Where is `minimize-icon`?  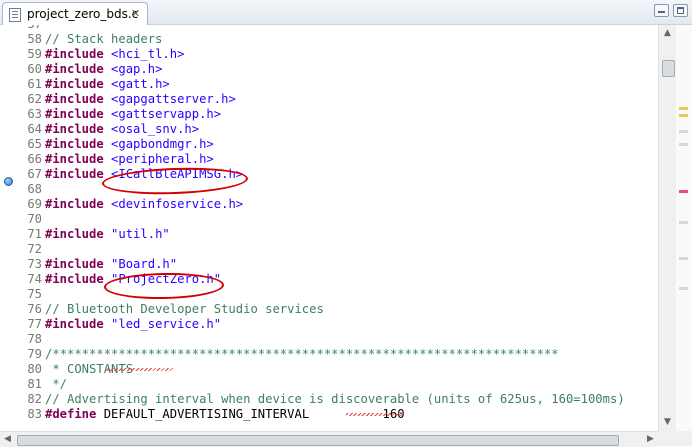 minimize-icon is located at coordinates (661, 10).